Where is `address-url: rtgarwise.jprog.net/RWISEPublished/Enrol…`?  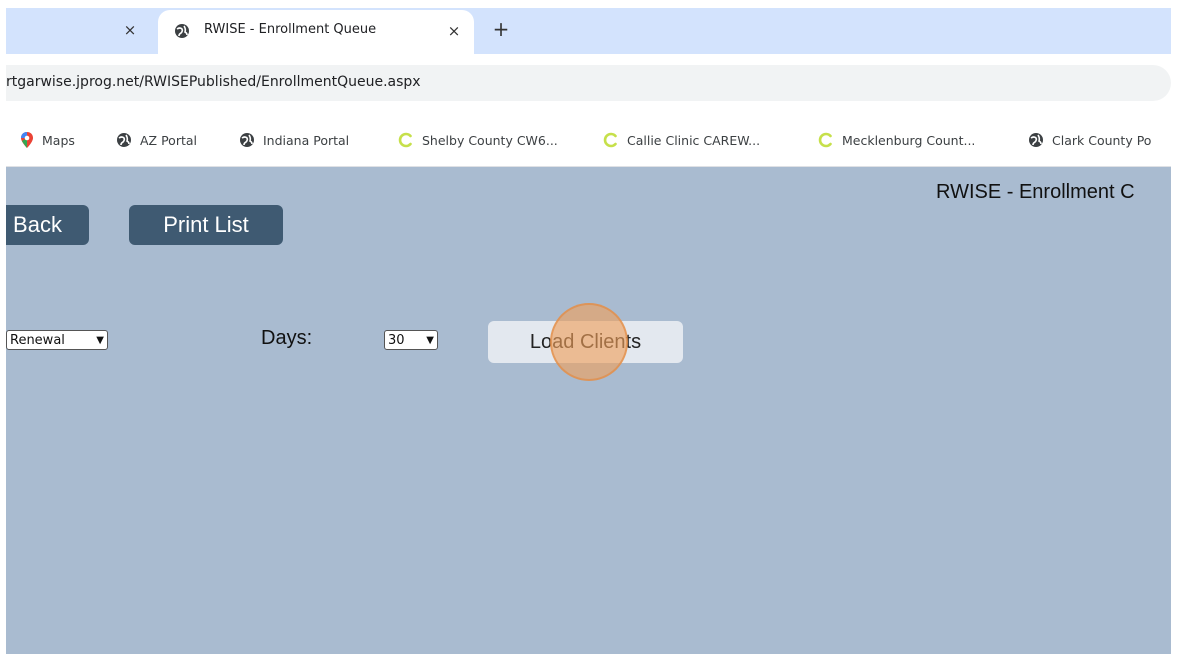
address-url: rtgarwise.jprog.net/RWISEPublished/Enrol… is located at coordinates (213, 82).